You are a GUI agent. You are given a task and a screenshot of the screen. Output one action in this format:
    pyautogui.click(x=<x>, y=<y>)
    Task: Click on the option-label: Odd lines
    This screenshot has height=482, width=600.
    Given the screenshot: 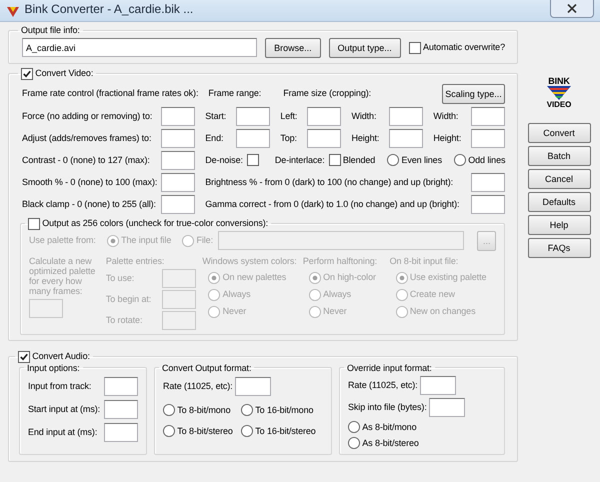 What is the action you would take?
    pyautogui.click(x=487, y=160)
    